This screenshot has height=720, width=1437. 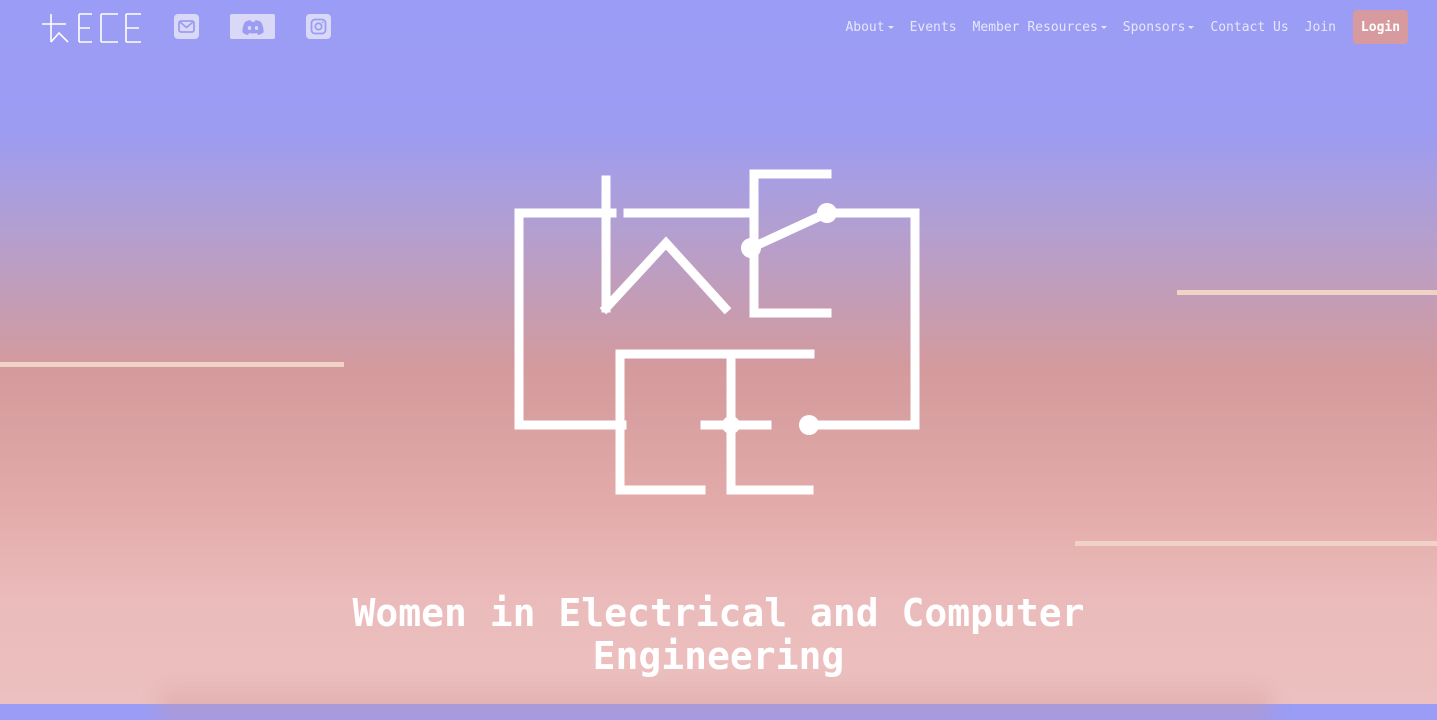 What do you see at coordinates (1307, 292) in the screenshot?
I see `decorative-line-right-top` at bounding box center [1307, 292].